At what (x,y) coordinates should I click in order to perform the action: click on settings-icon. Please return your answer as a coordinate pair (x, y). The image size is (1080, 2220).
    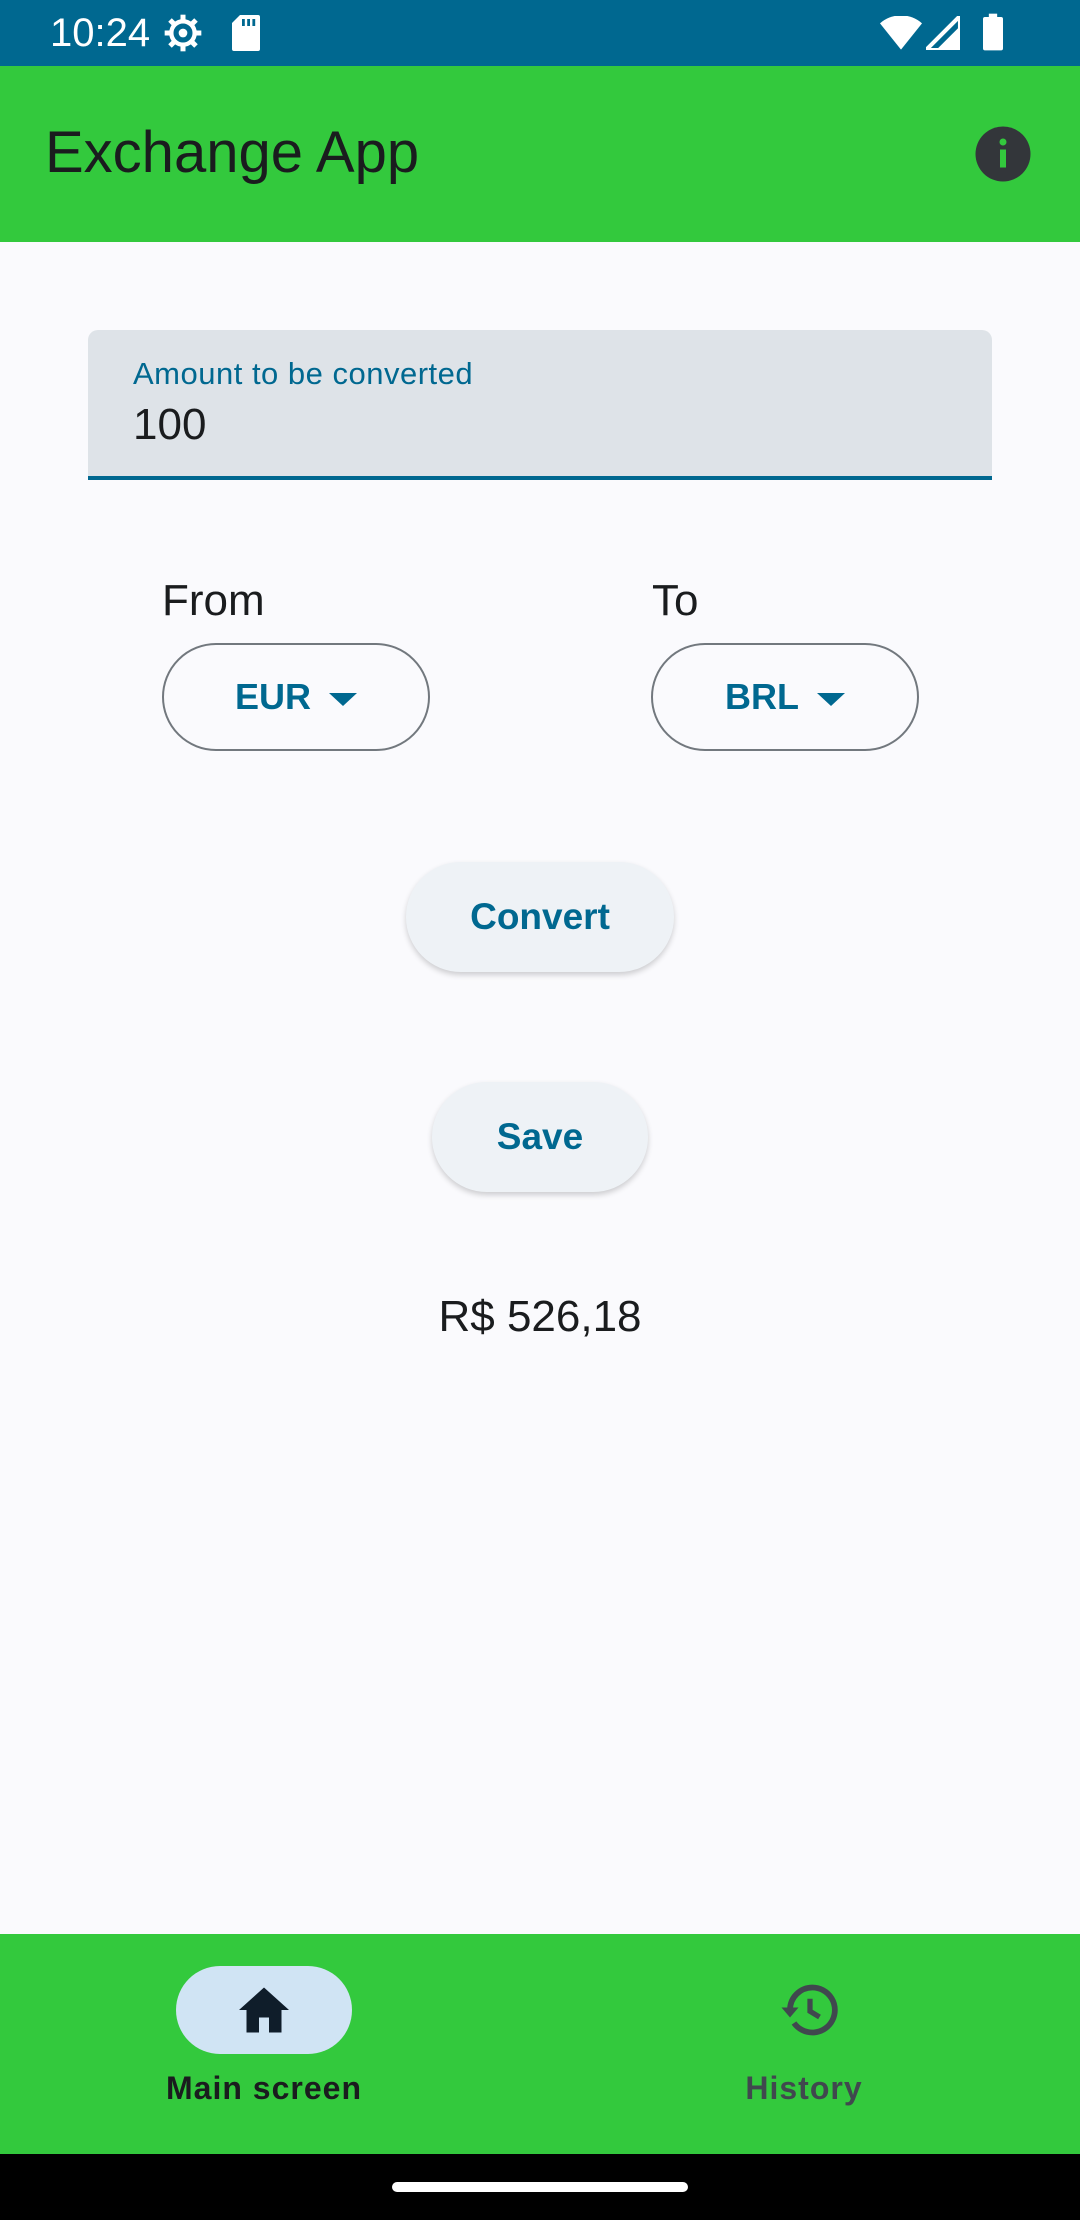
    Looking at the image, I should click on (183, 33).